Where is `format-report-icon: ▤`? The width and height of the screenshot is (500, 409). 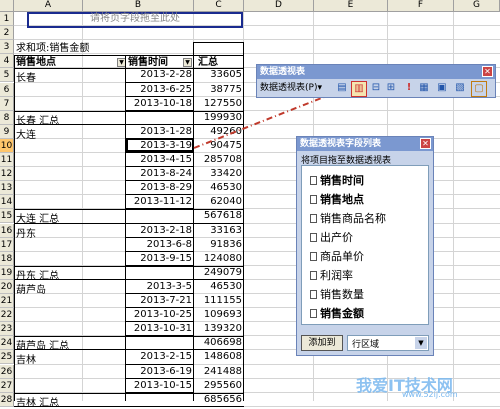 format-report-icon: ▤ is located at coordinates (342, 88).